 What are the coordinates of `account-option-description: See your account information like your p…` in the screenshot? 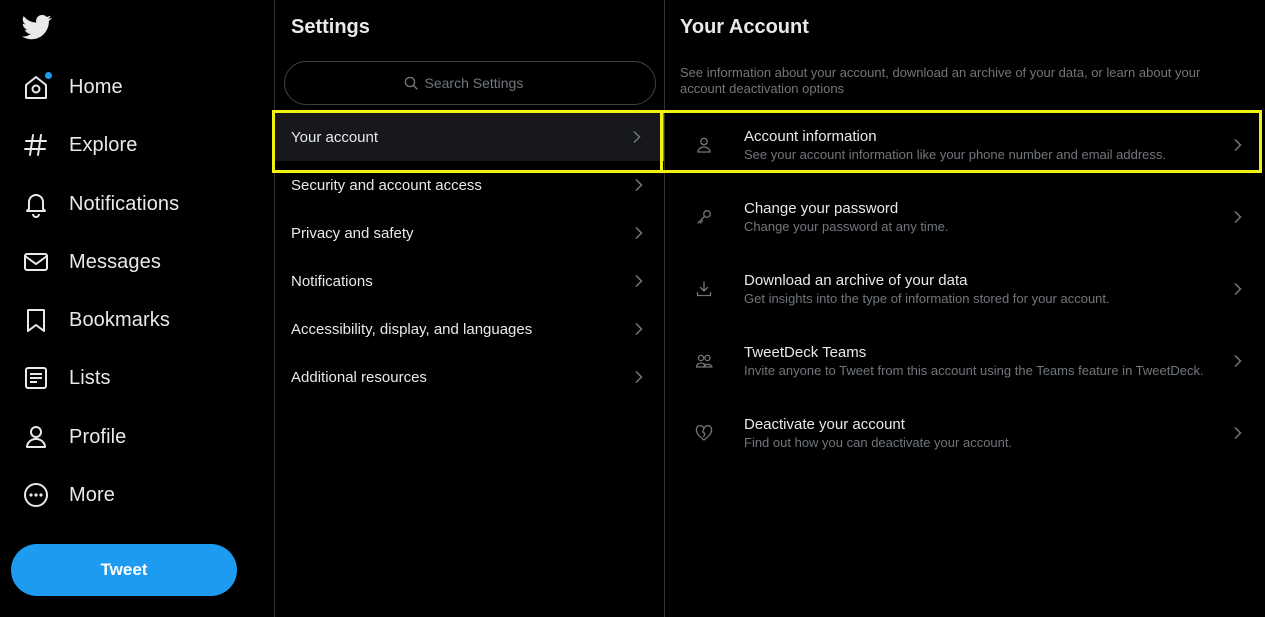 It's located at (955, 154).